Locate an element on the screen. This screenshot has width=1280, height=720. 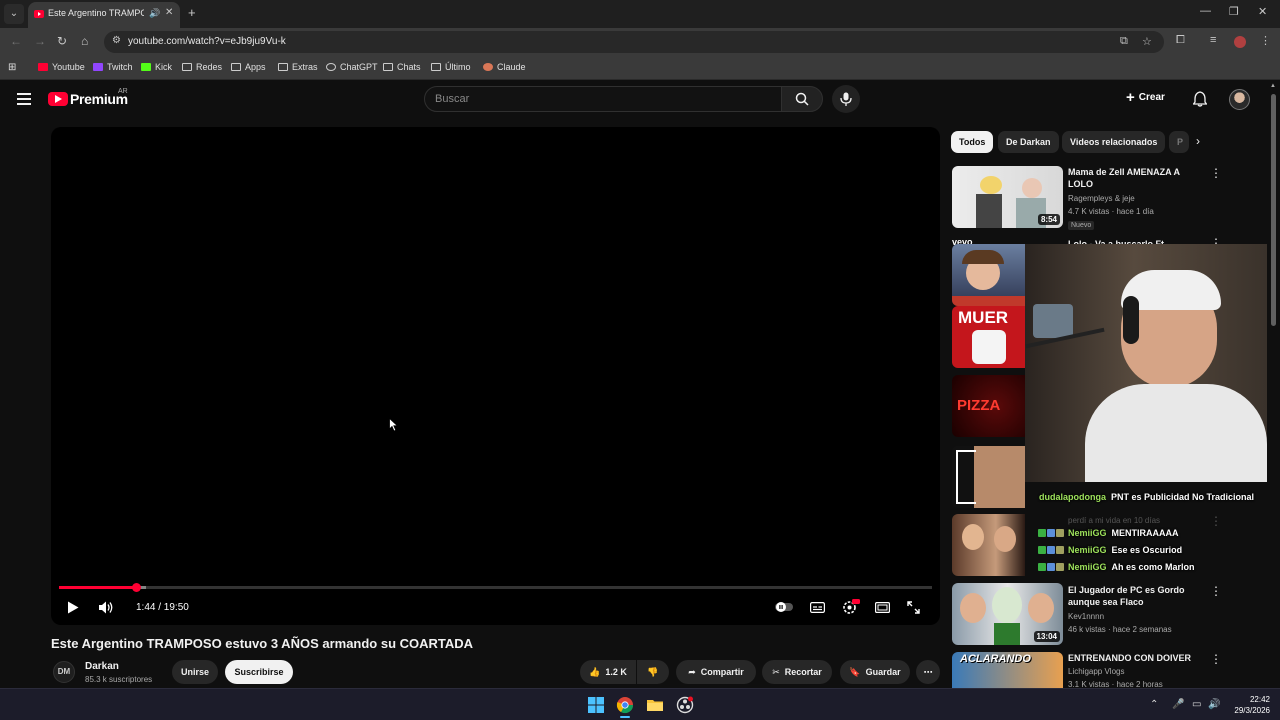
bookmark-folder-apps: Apps is located at coordinates (248, 67).